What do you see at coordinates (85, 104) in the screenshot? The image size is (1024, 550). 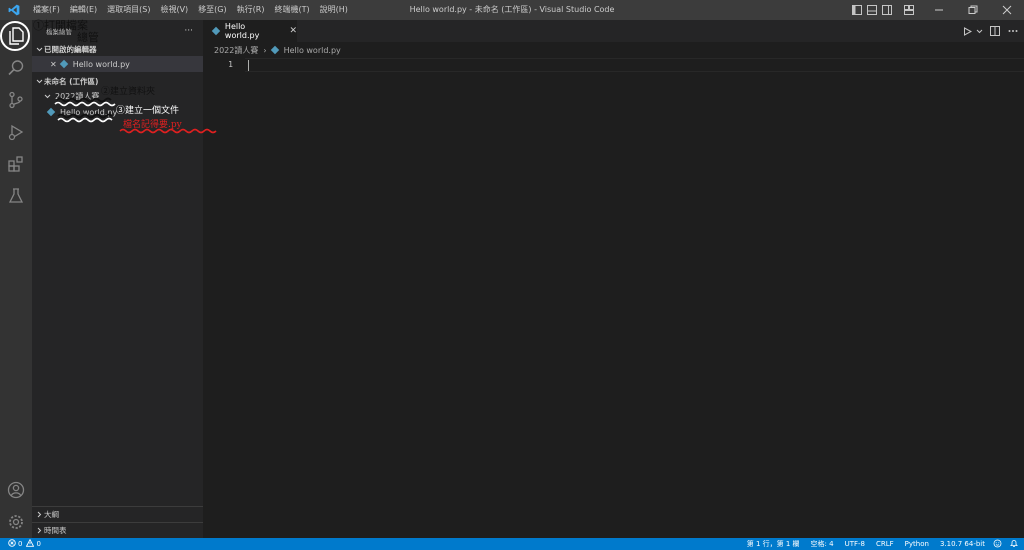 I see `folder-underline-white` at bounding box center [85, 104].